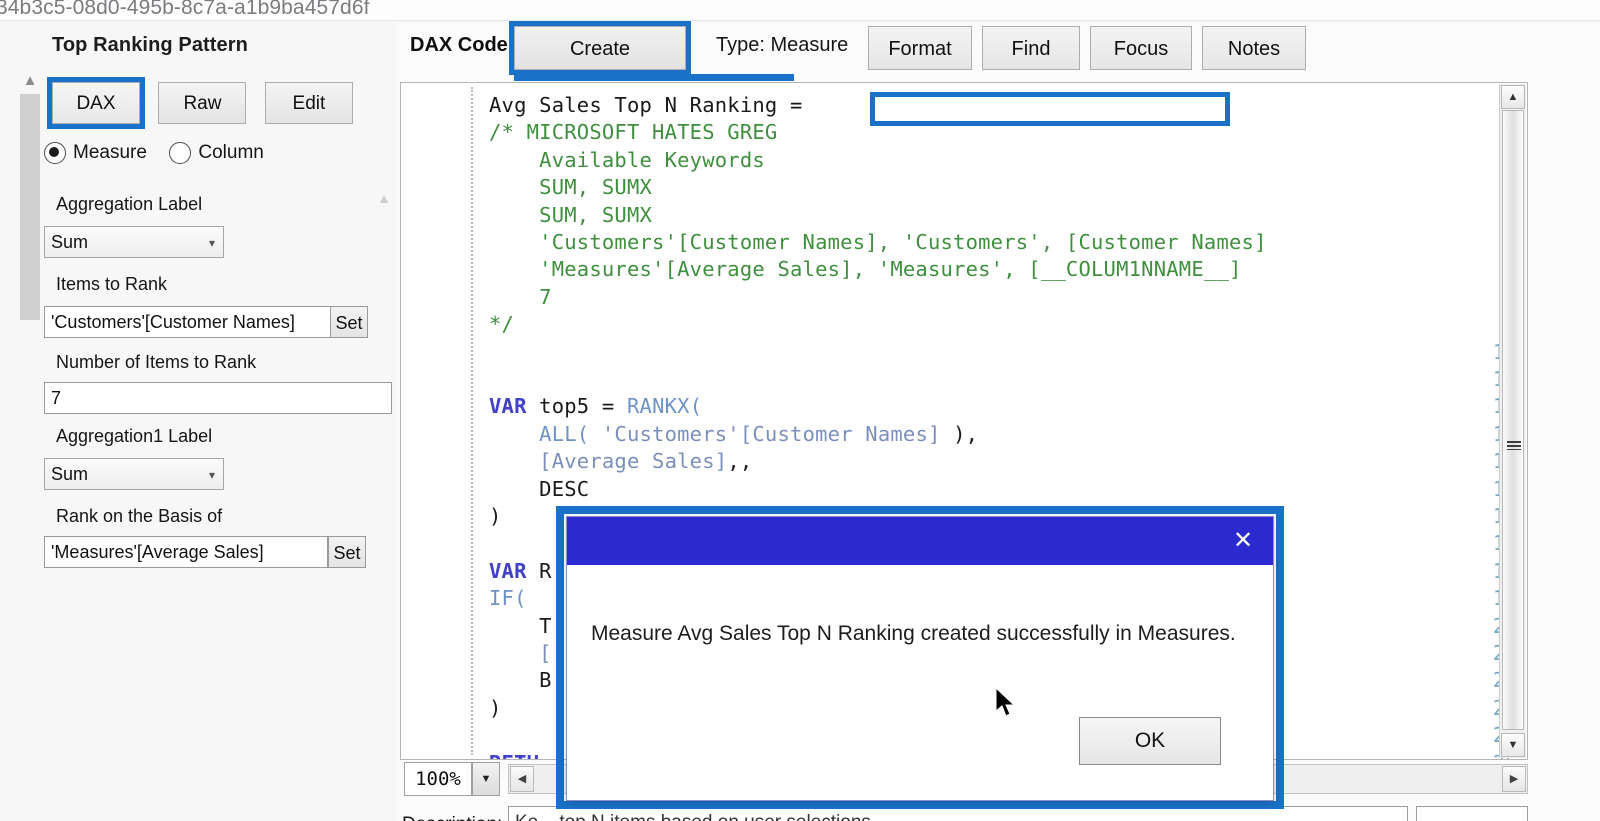 The height and width of the screenshot is (821, 1600). Describe the element at coordinates (218, 398) in the screenshot. I see `number-of-items-input: 7` at that location.